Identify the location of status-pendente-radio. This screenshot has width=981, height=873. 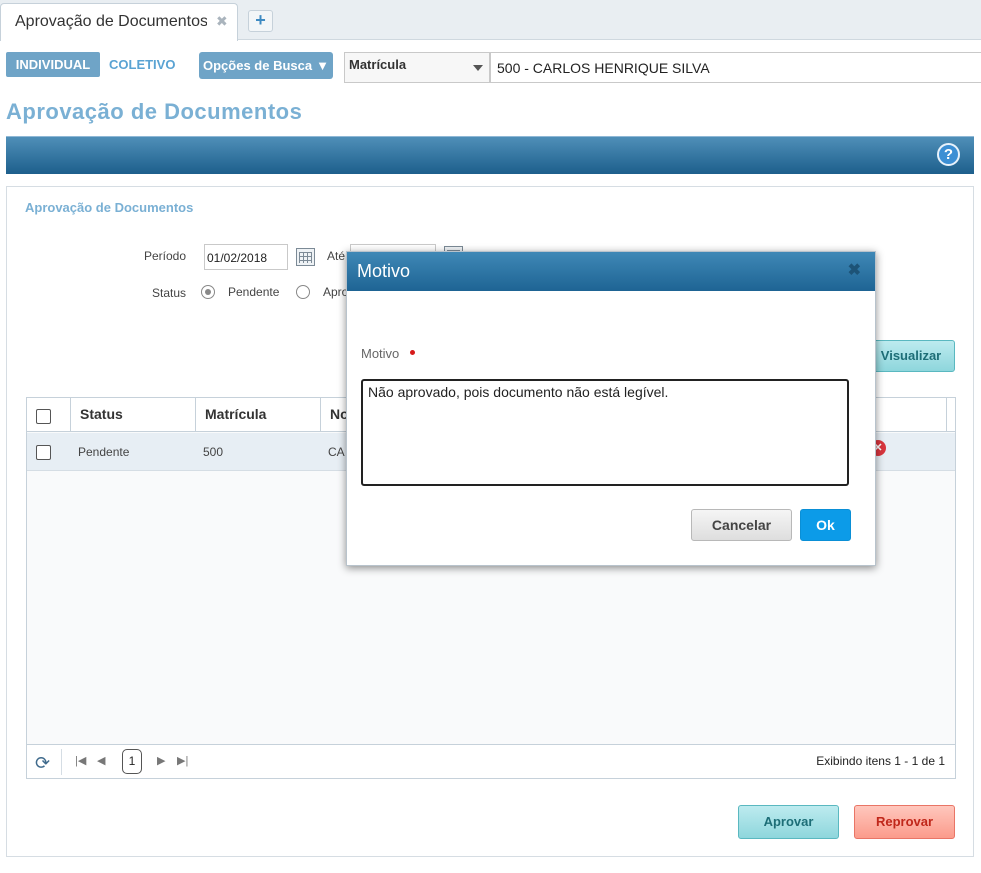
(208, 292).